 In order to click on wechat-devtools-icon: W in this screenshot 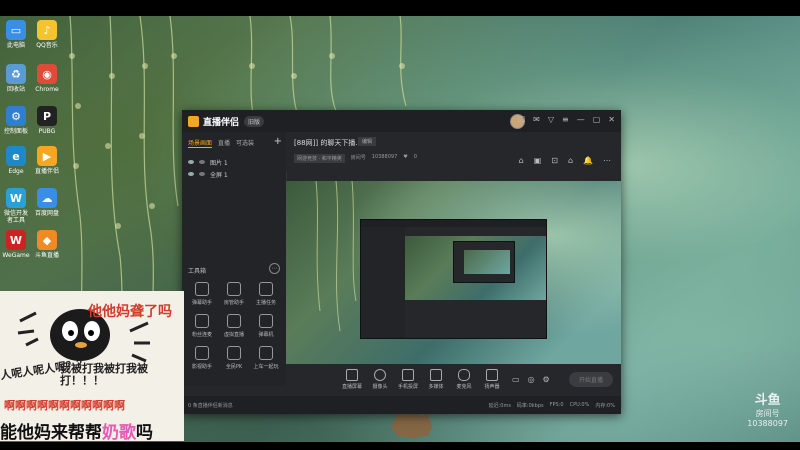, I will do `click(16, 198)`.